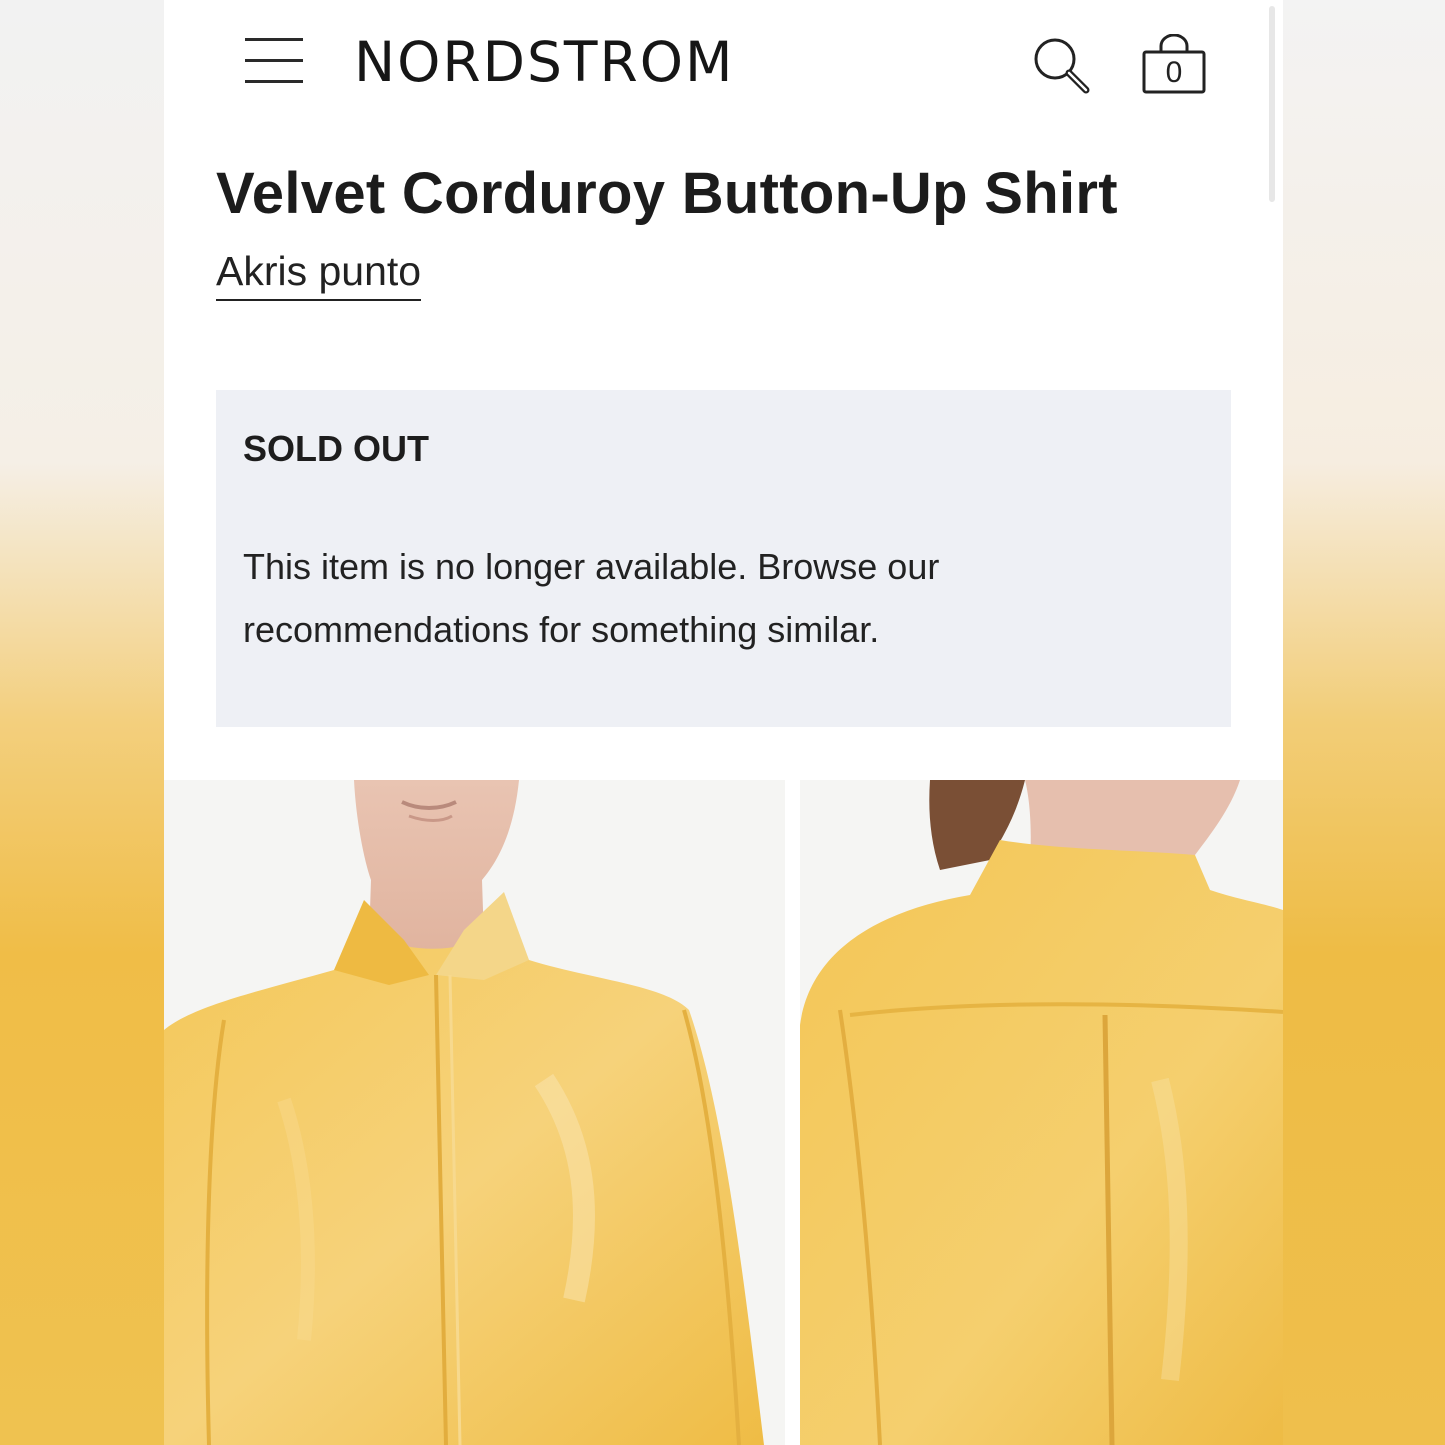  Describe the element at coordinates (1174, 72) in the screenshot. I see `bag-count: 0` at that location.